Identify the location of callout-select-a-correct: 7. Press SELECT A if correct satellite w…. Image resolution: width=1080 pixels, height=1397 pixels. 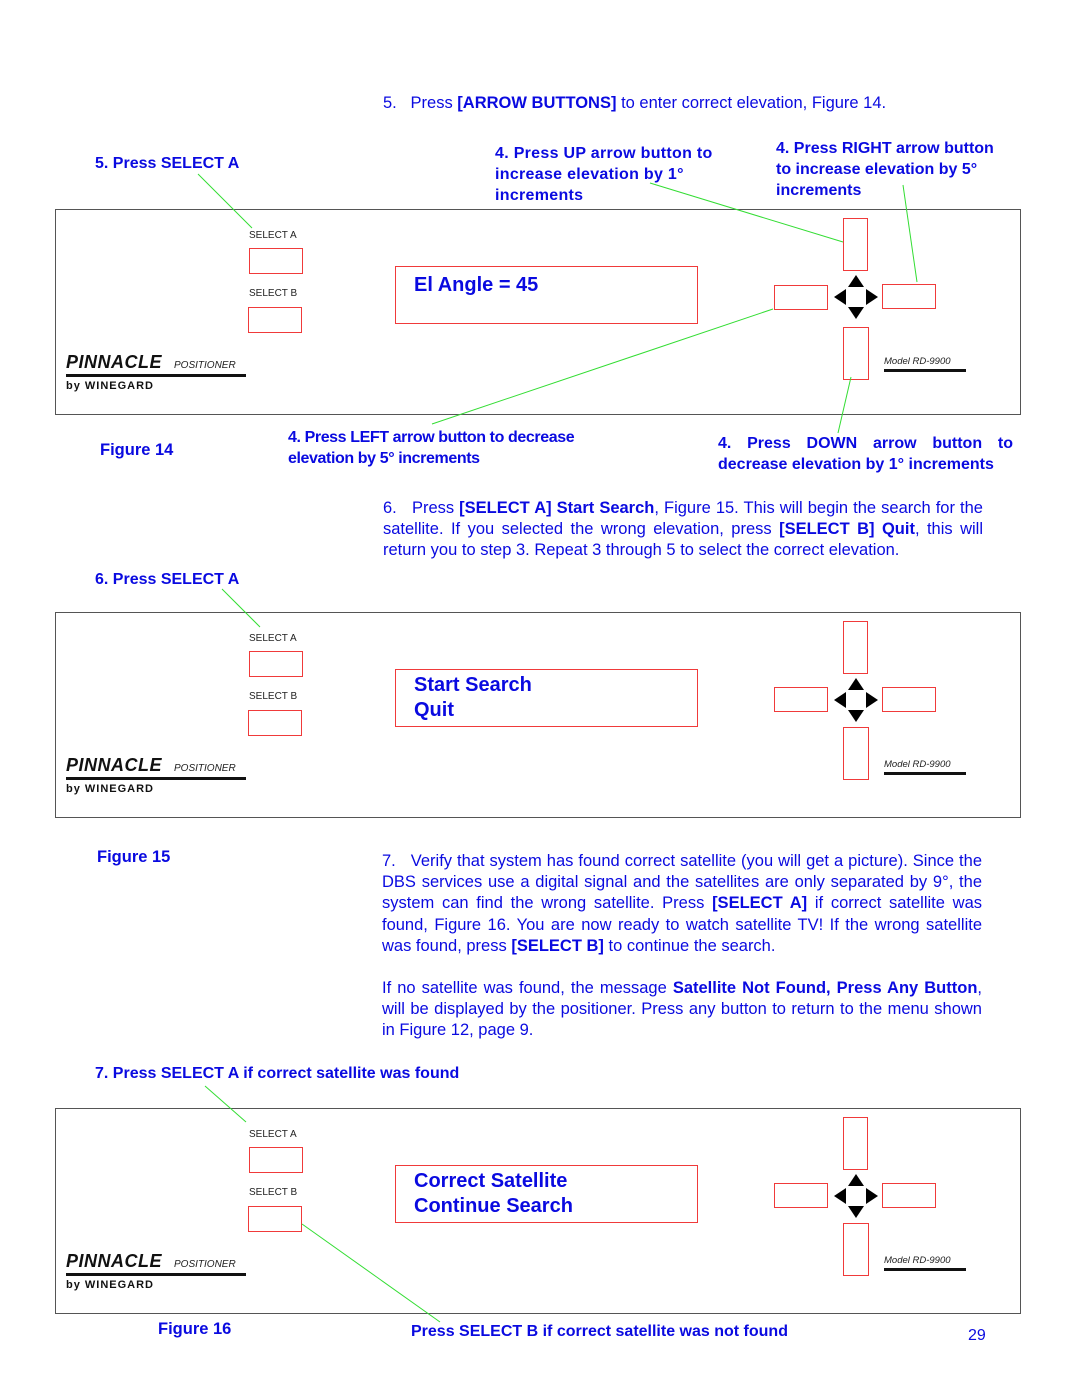
(277, 1073).